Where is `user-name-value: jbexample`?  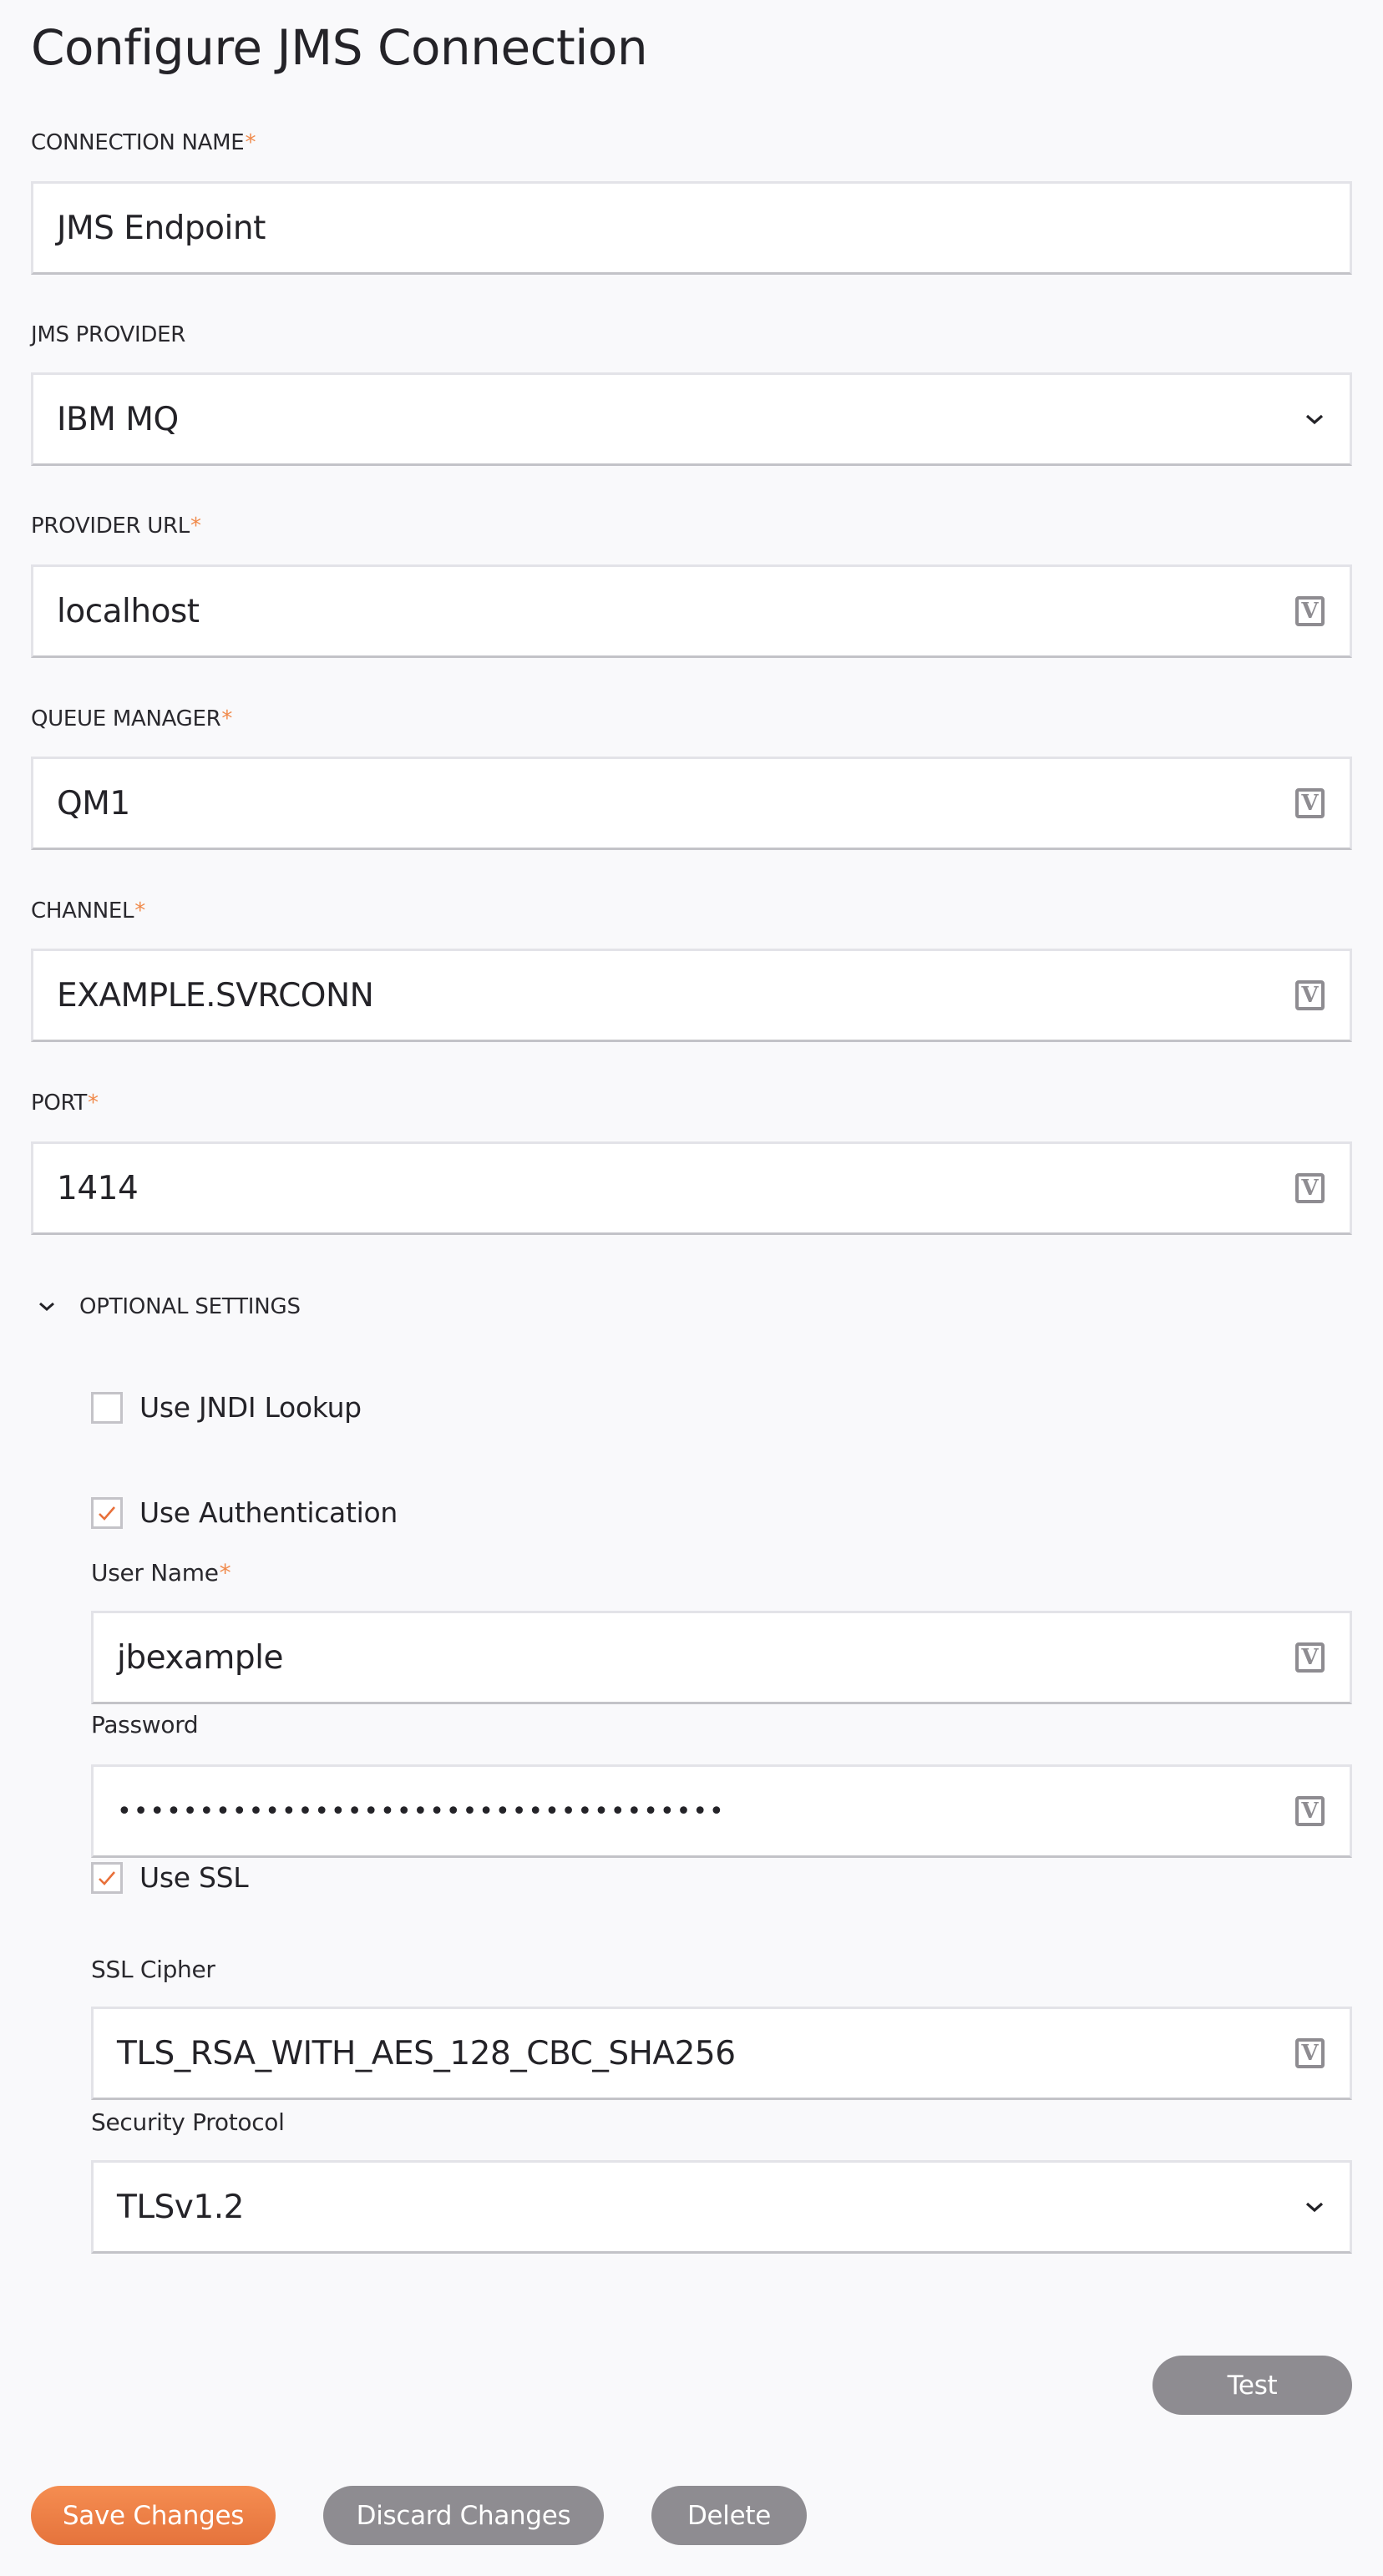
user-name-value: jbexample is located at coordinates (200, 1657).